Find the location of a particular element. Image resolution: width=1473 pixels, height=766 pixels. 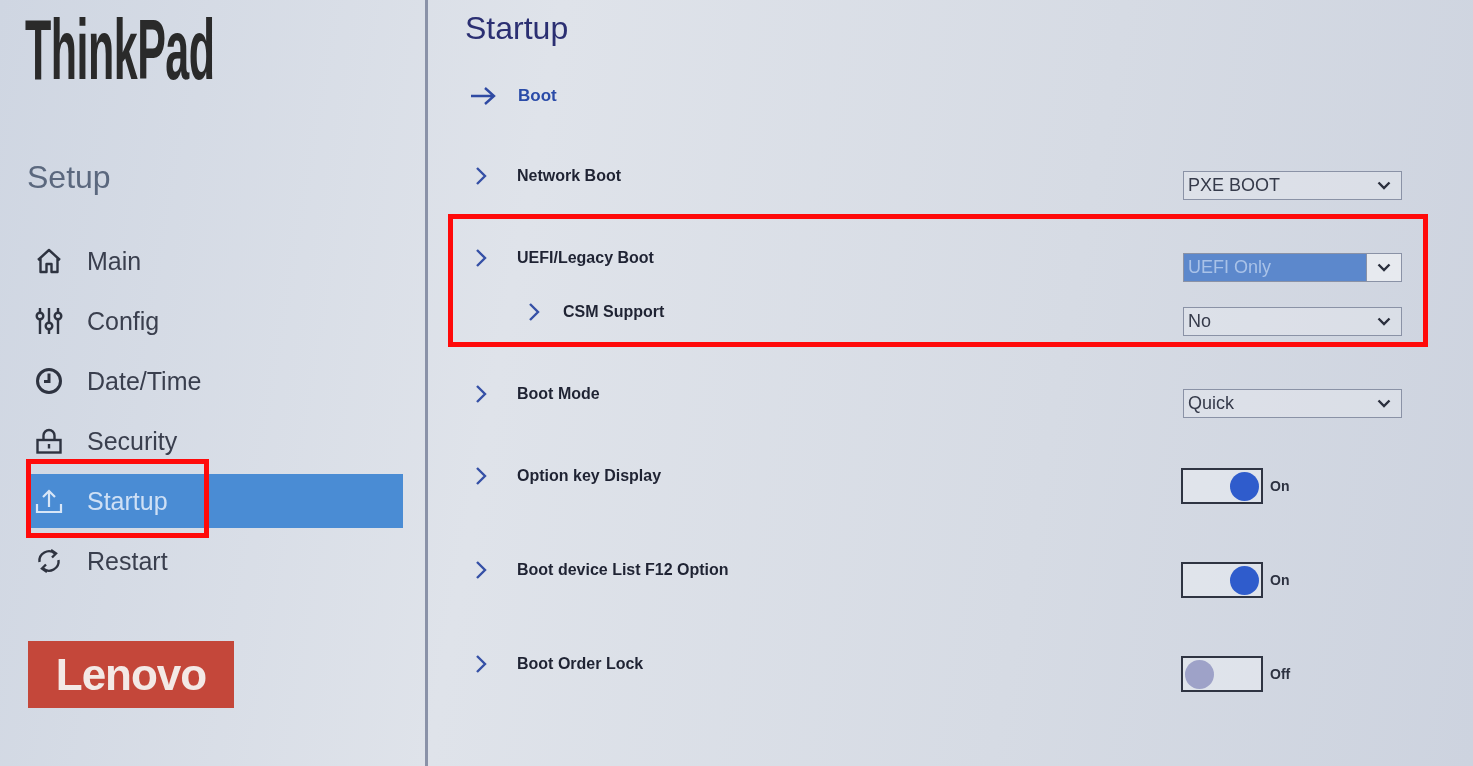

nav-item: Security is located at coordinates (216, 441).